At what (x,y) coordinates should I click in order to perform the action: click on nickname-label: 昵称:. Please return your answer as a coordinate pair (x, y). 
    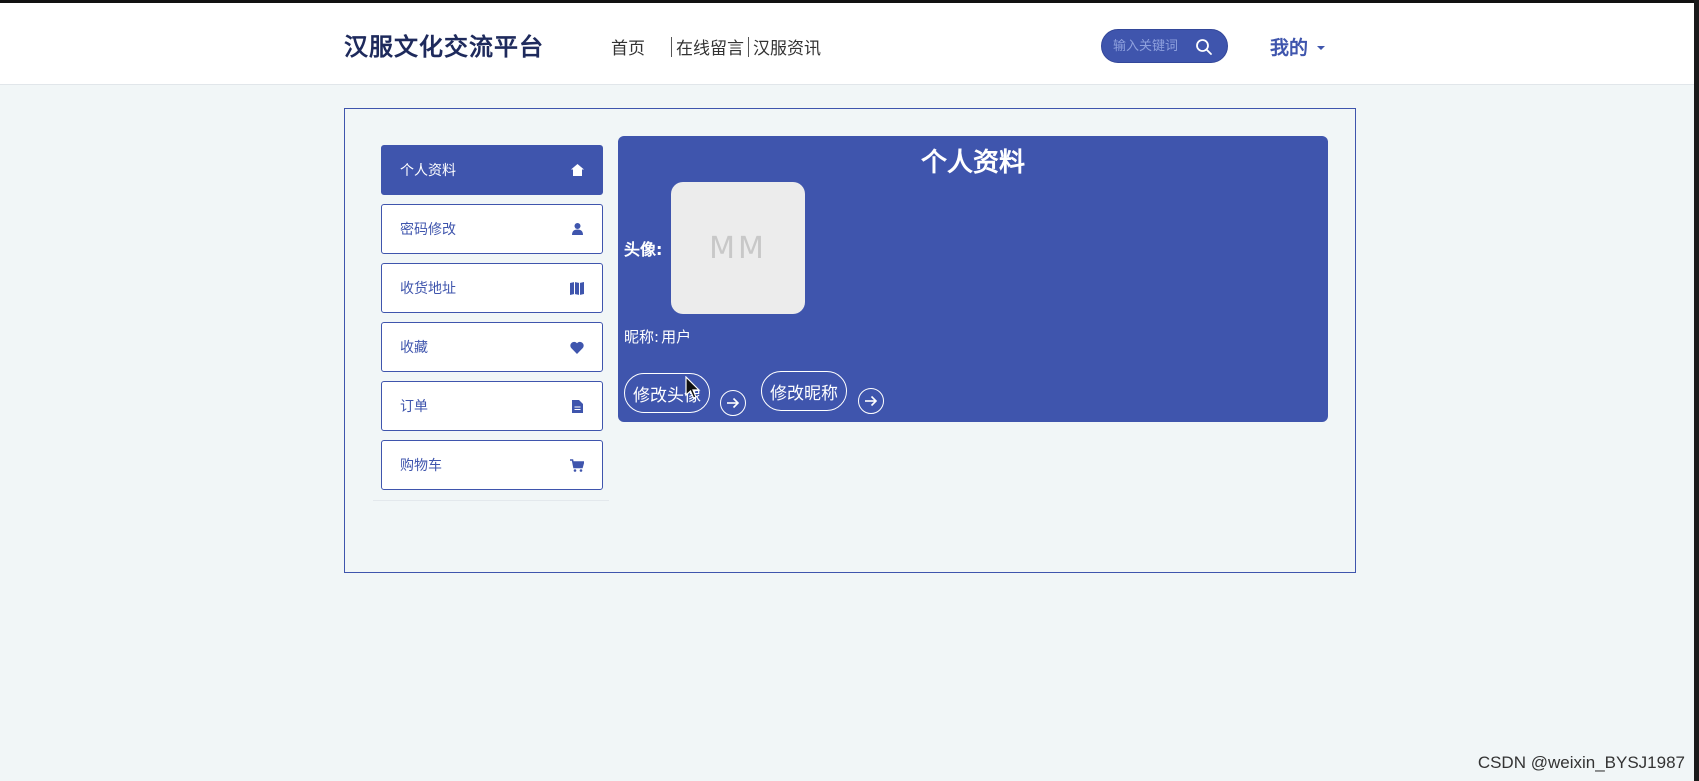
    Looking at the image, I should click on (642, 337).